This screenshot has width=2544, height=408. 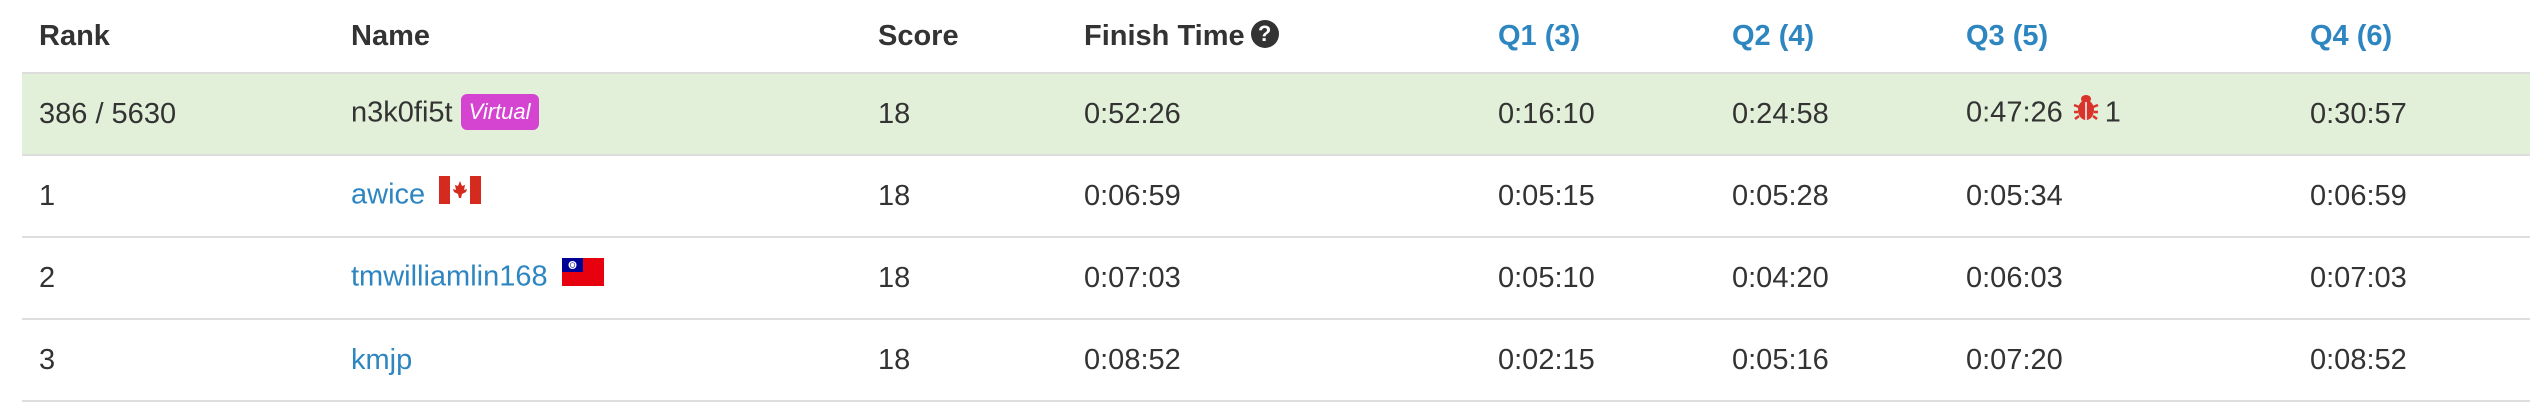 What do you see at coordinates (402, 112) in the screenshot?
I see `user-name: n3k0fi5t` at bounding box center [402, 112].